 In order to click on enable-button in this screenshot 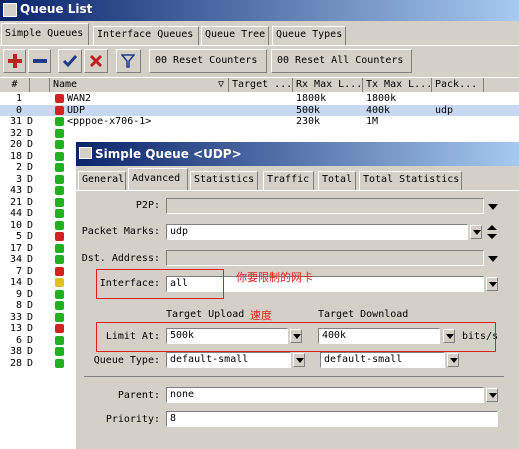, I will do `click(70, 61)`.